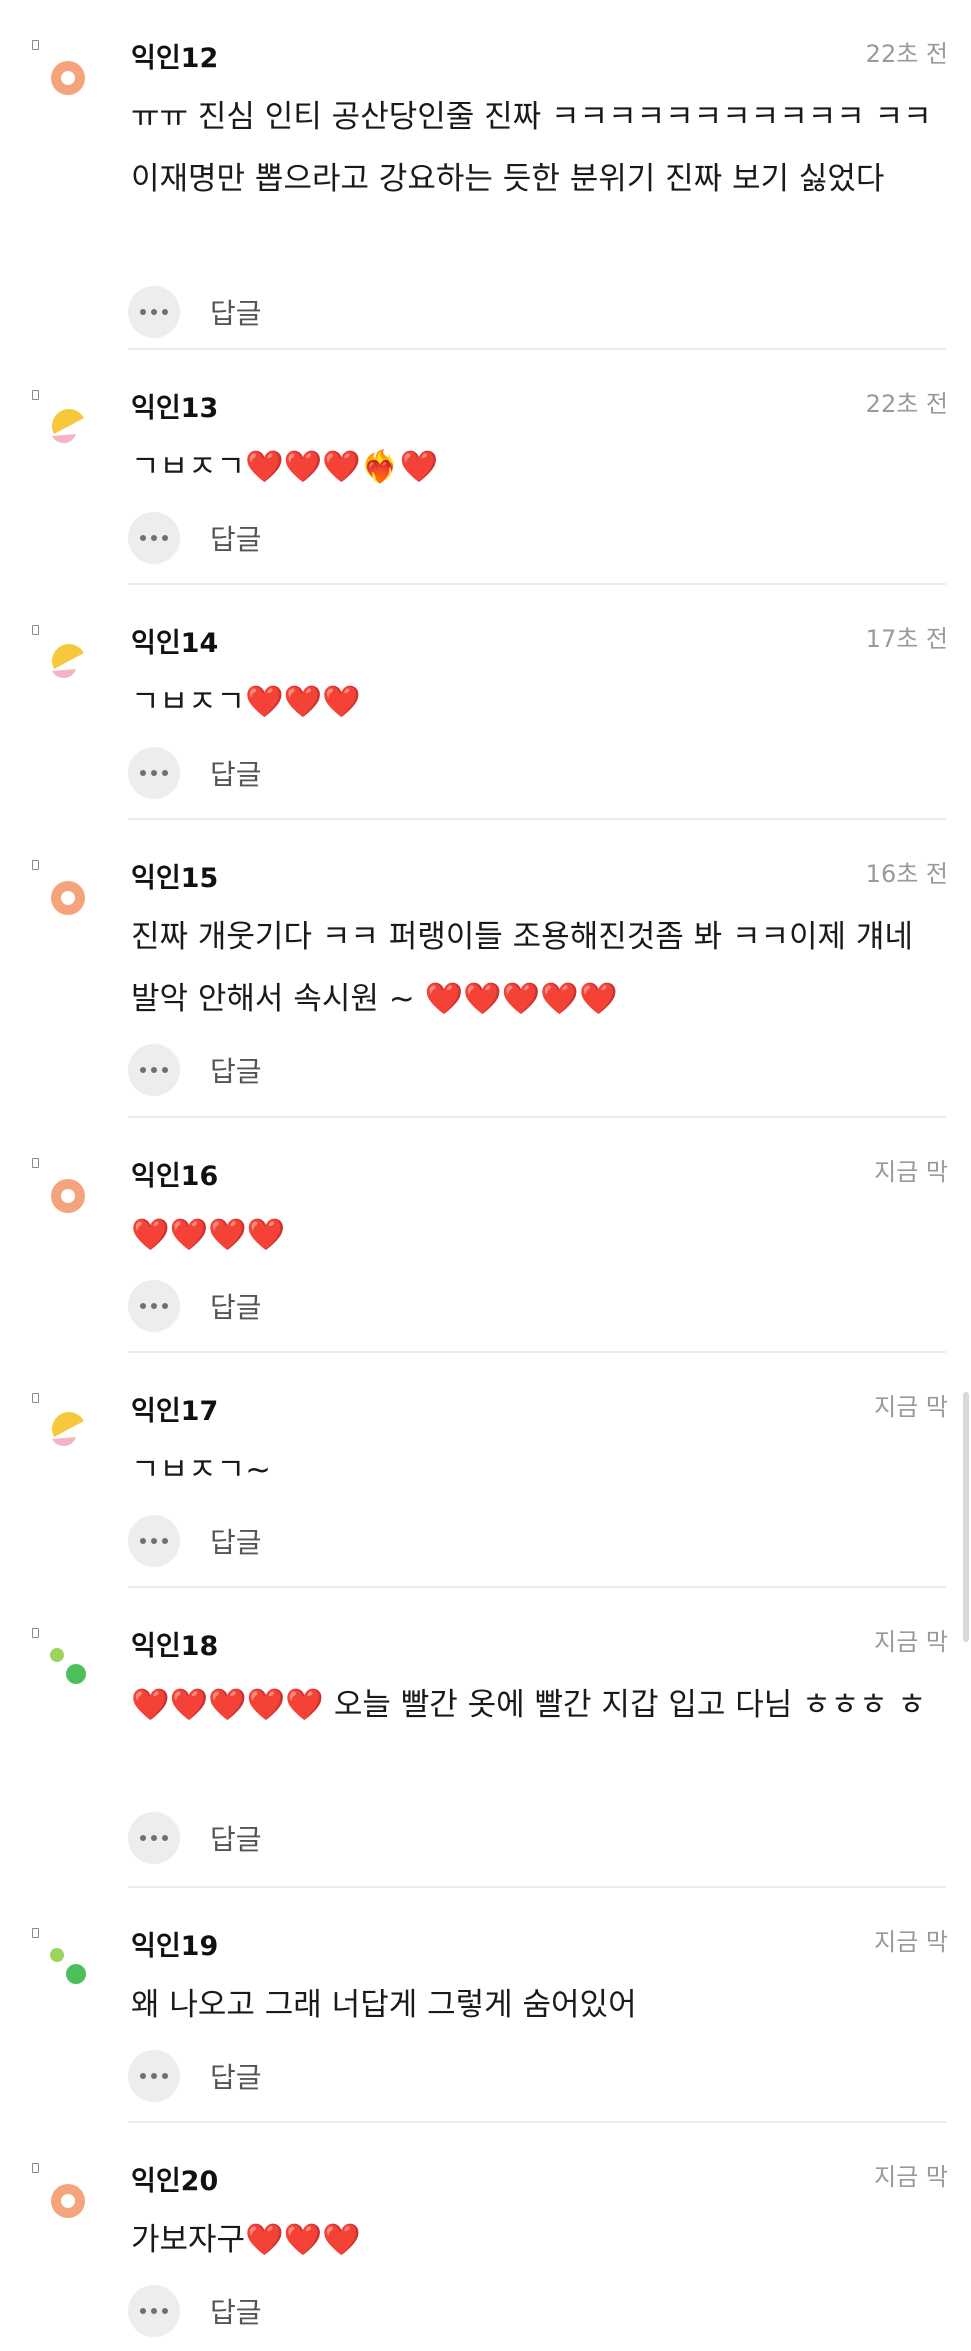 This screenshot has height=2351, width=971. I want to click on comment-author: 익인15, so click(175, 878).